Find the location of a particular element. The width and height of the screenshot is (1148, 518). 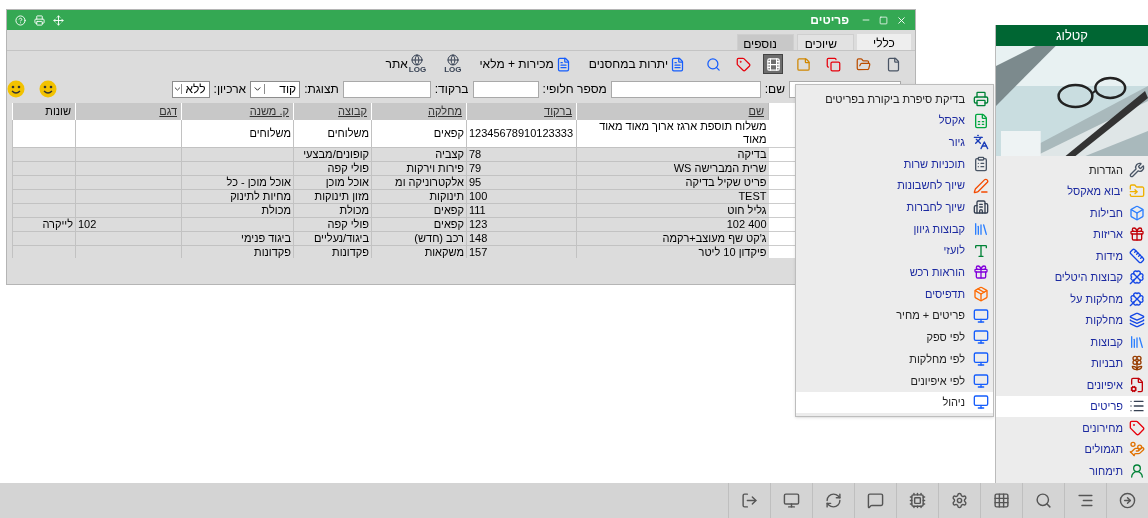

globe-icon is located at coordinates (417, 60).